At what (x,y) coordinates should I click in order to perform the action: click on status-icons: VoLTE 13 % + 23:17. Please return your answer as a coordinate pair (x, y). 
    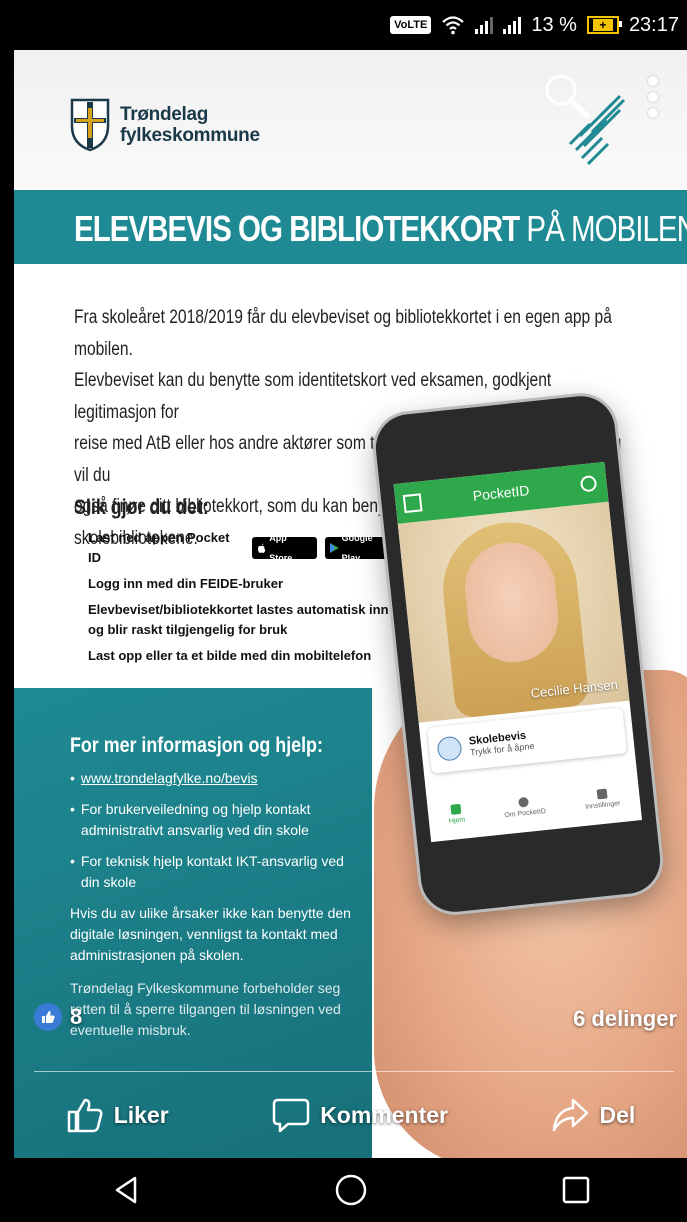
    Looking at the image, I should click on (534, 25).